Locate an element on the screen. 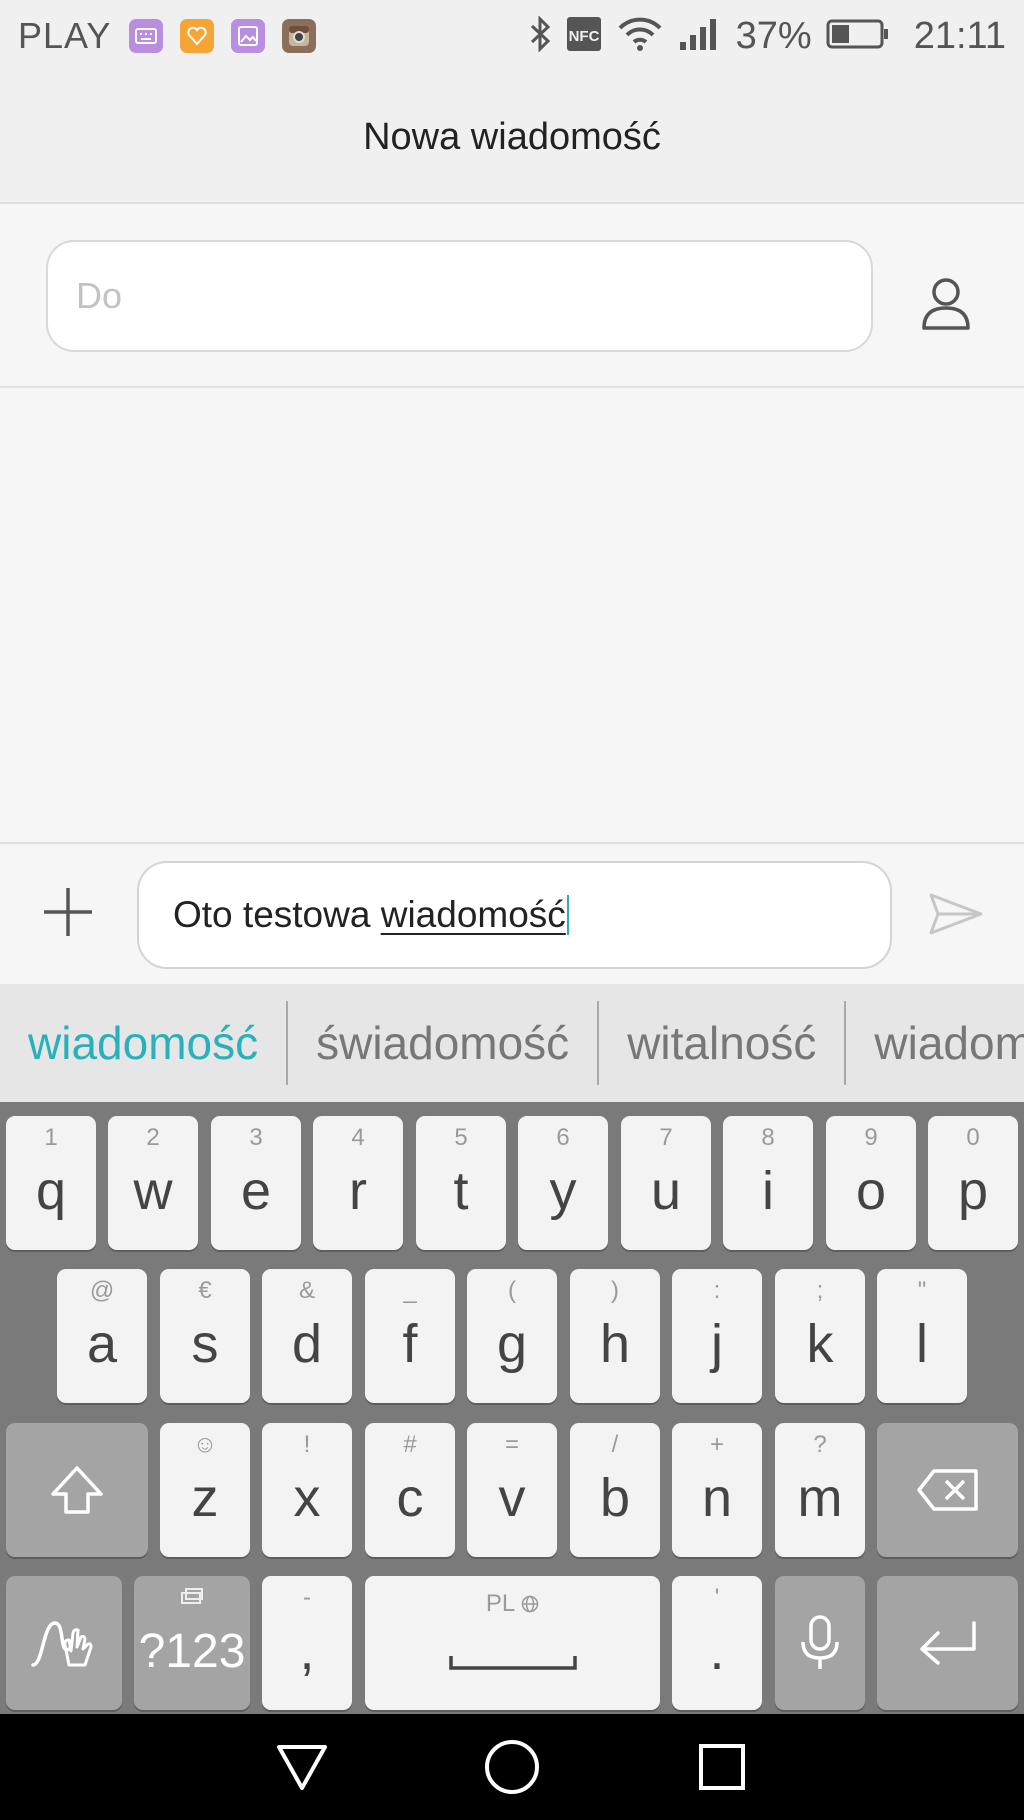  key-hint: ! is located at coordinates (307, 1444).